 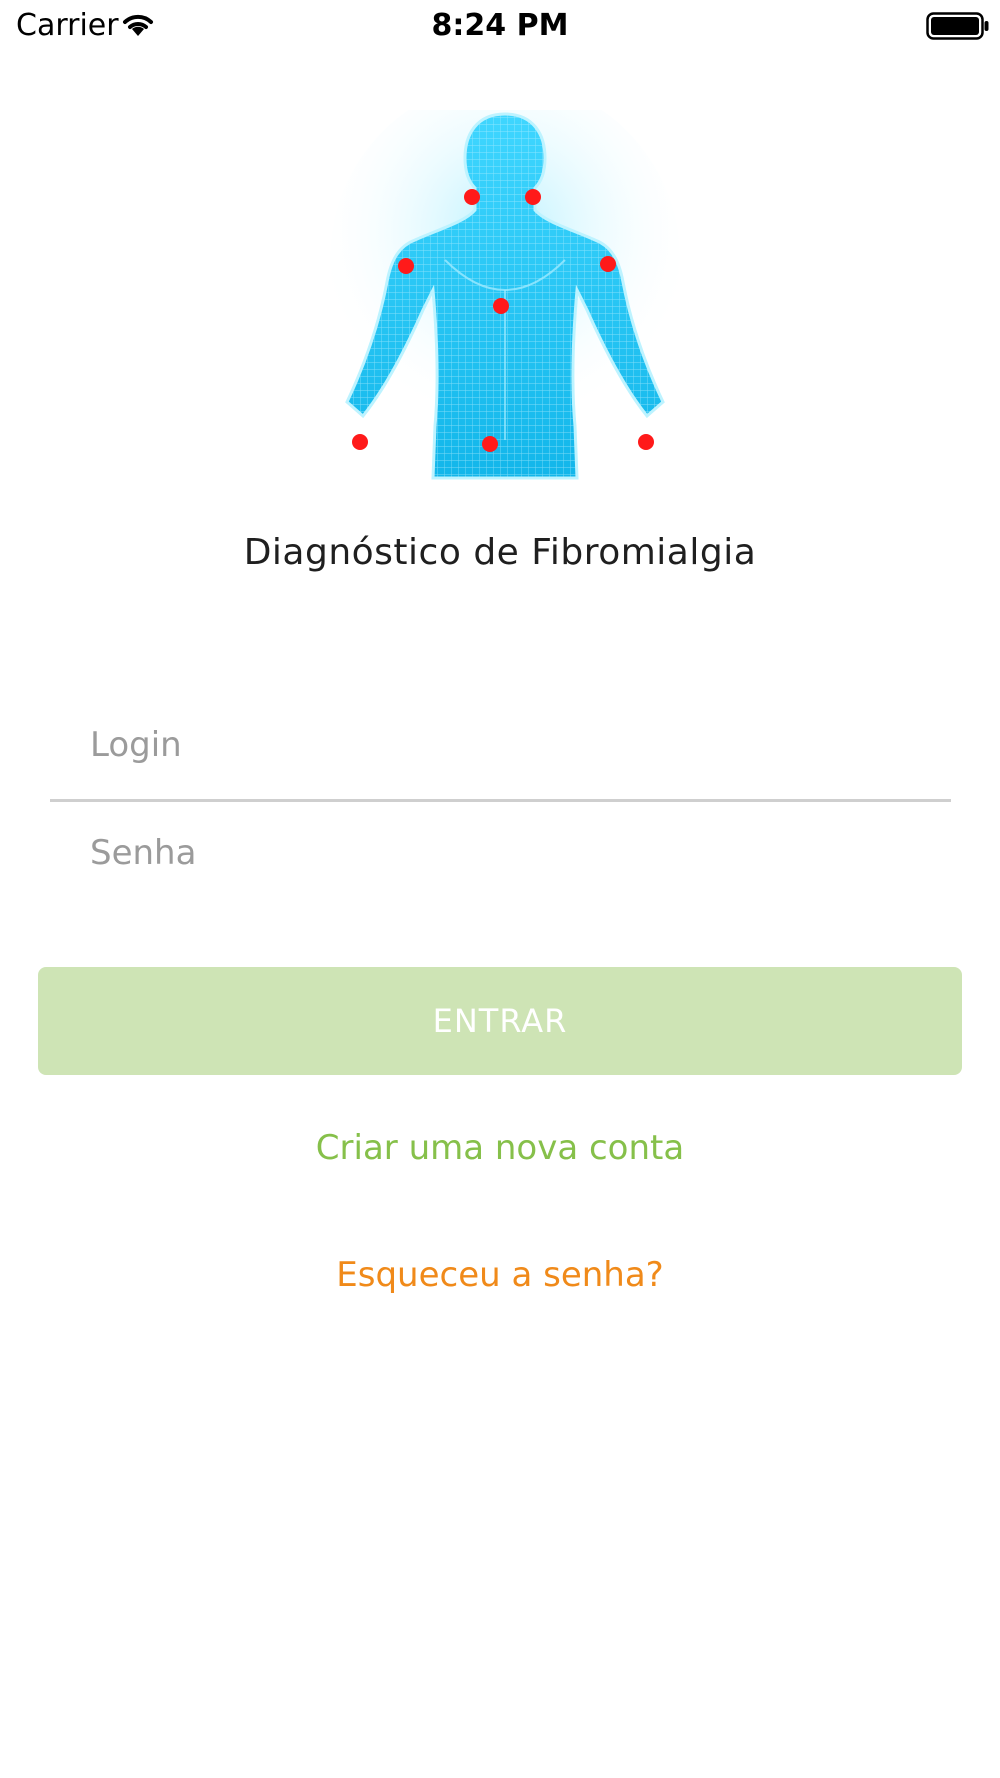 What do you see at coordinates (500, 552) in the screenshot?
I see `app-title: Diagnóstico de Fibromialgia` at bounding box center [500, 552].